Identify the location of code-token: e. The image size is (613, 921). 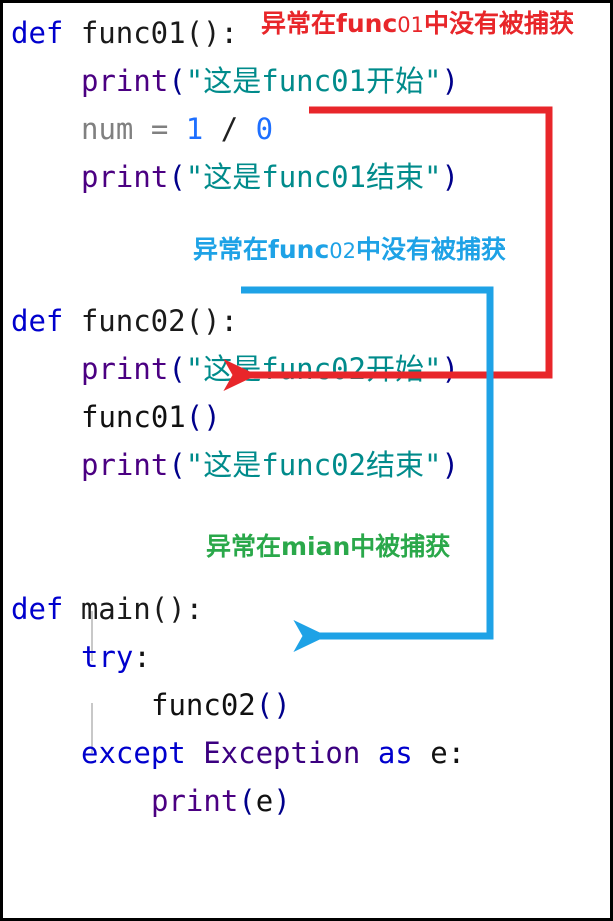
(264, 801).